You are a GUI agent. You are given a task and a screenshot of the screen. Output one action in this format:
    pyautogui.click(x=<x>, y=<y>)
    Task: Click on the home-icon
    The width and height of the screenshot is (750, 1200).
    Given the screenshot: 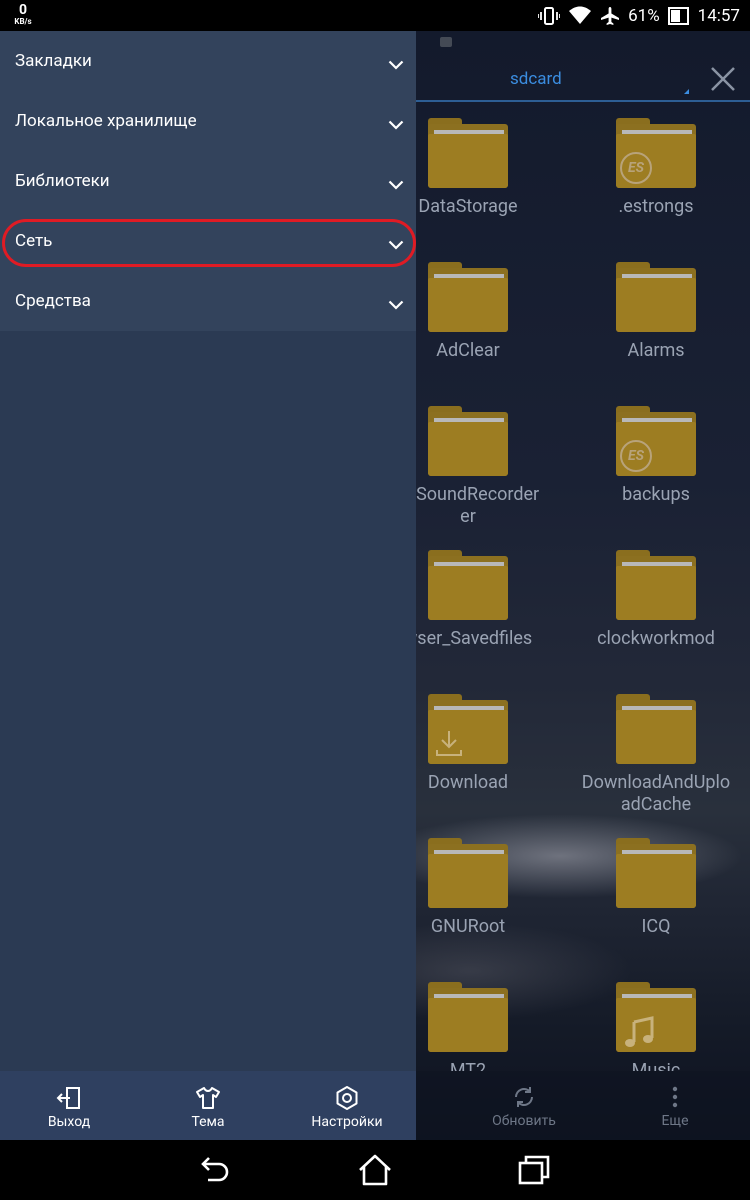 What is the action you would take?
    pyautogui.click(x=375, y=1170)
    